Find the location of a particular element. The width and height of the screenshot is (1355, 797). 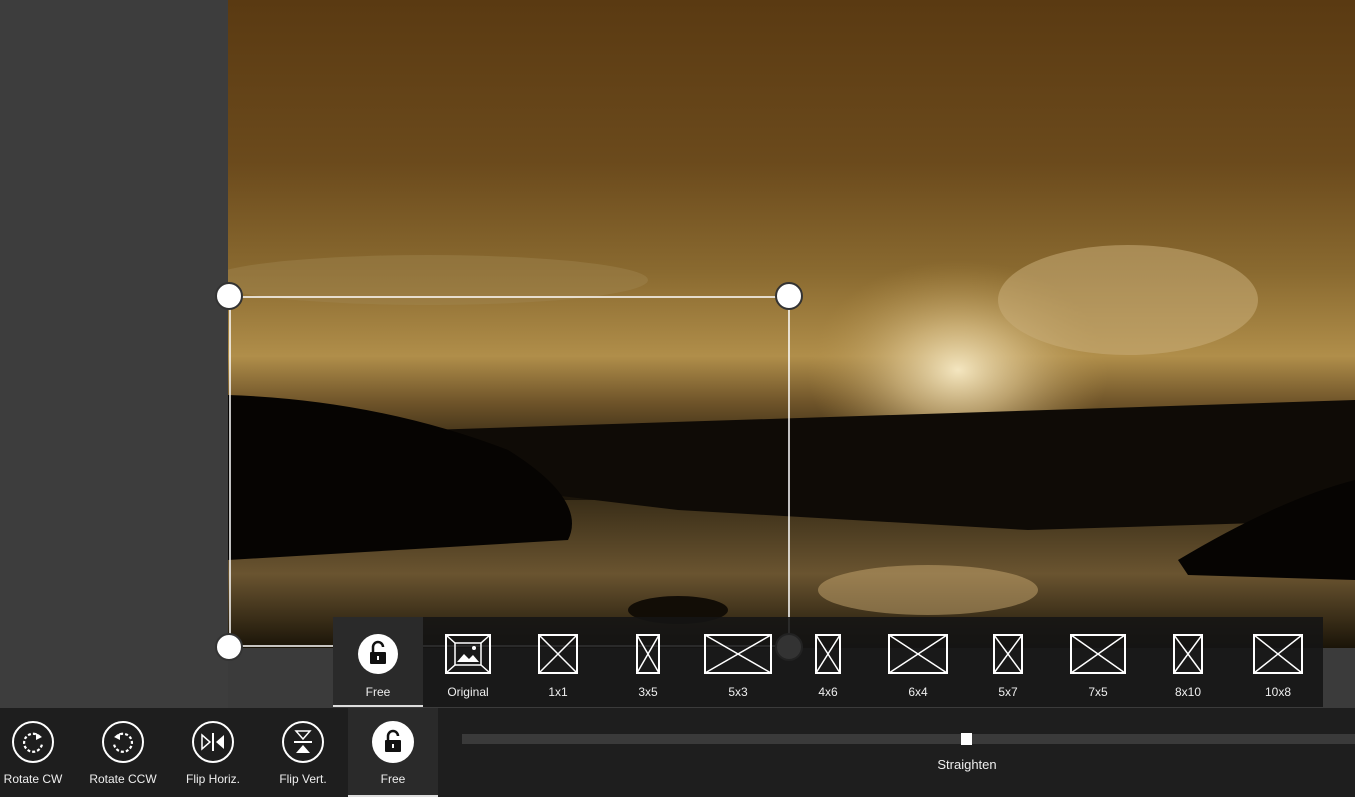

aspect-original: Original is located at coordinates (468, 662).